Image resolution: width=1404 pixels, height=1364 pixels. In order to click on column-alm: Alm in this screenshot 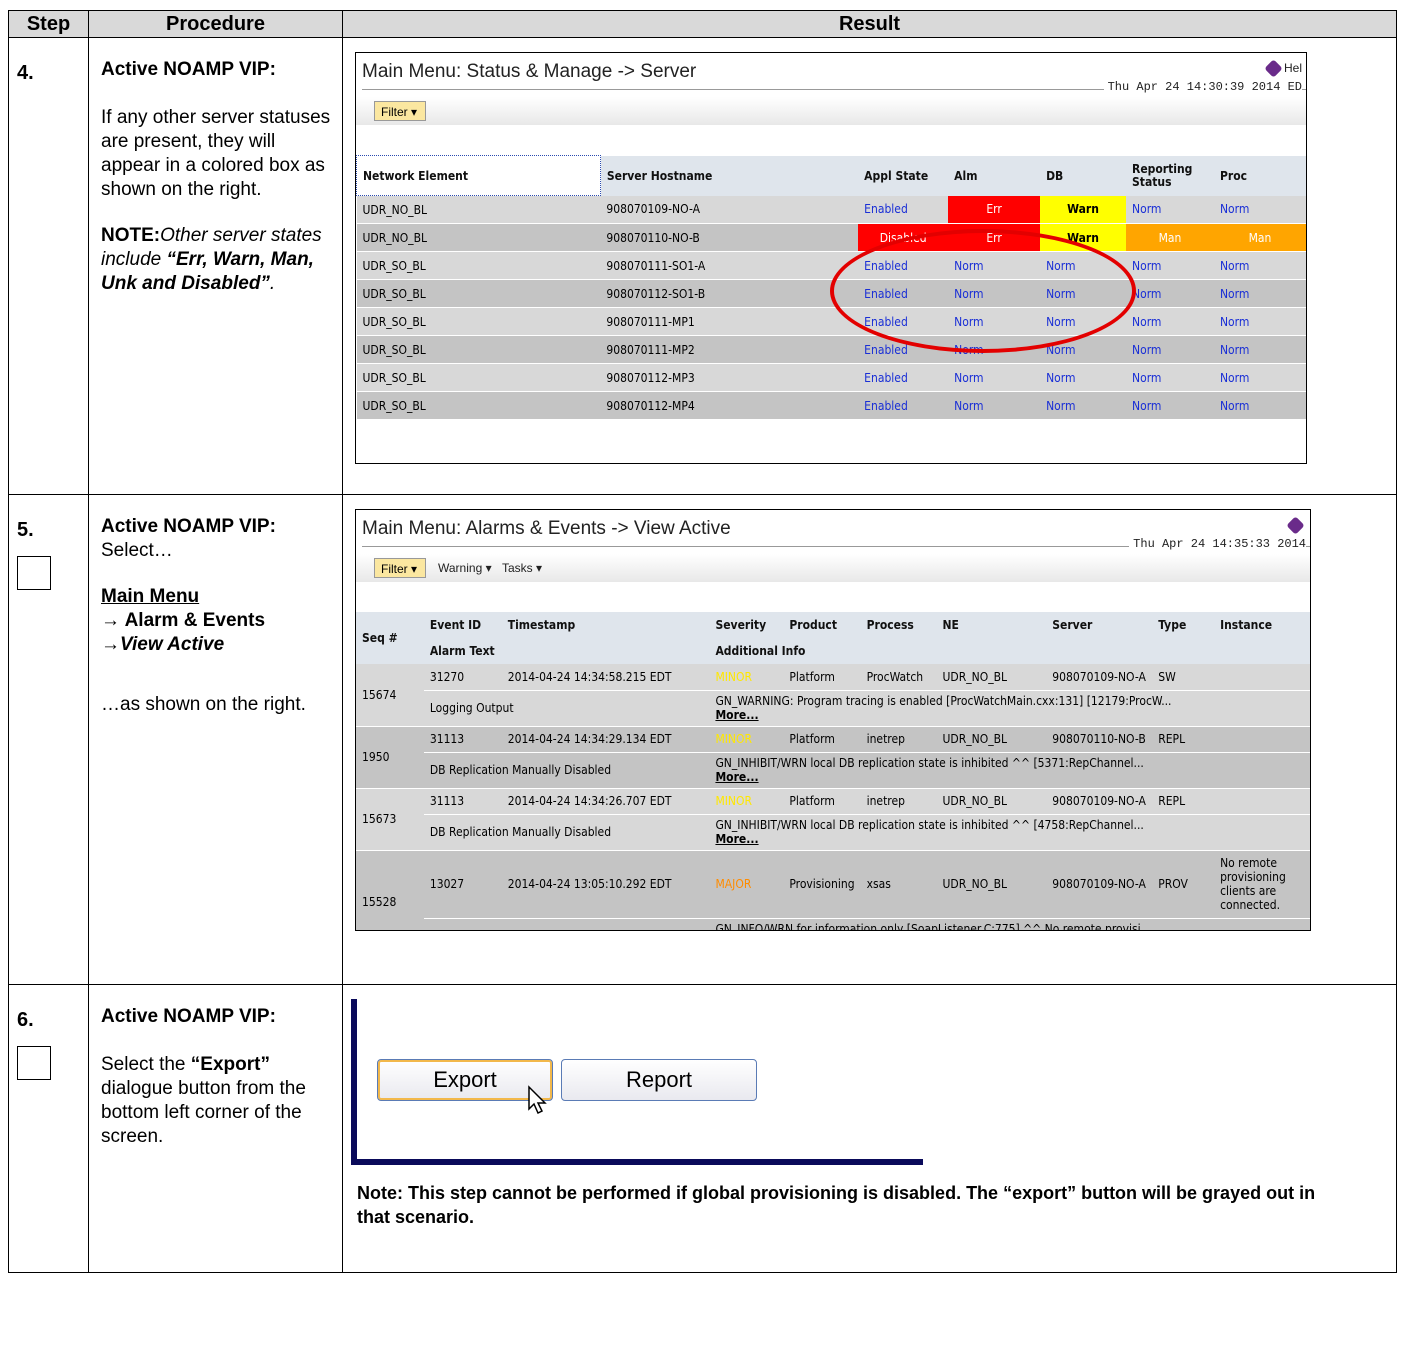, I will do `click(994, 175)`.